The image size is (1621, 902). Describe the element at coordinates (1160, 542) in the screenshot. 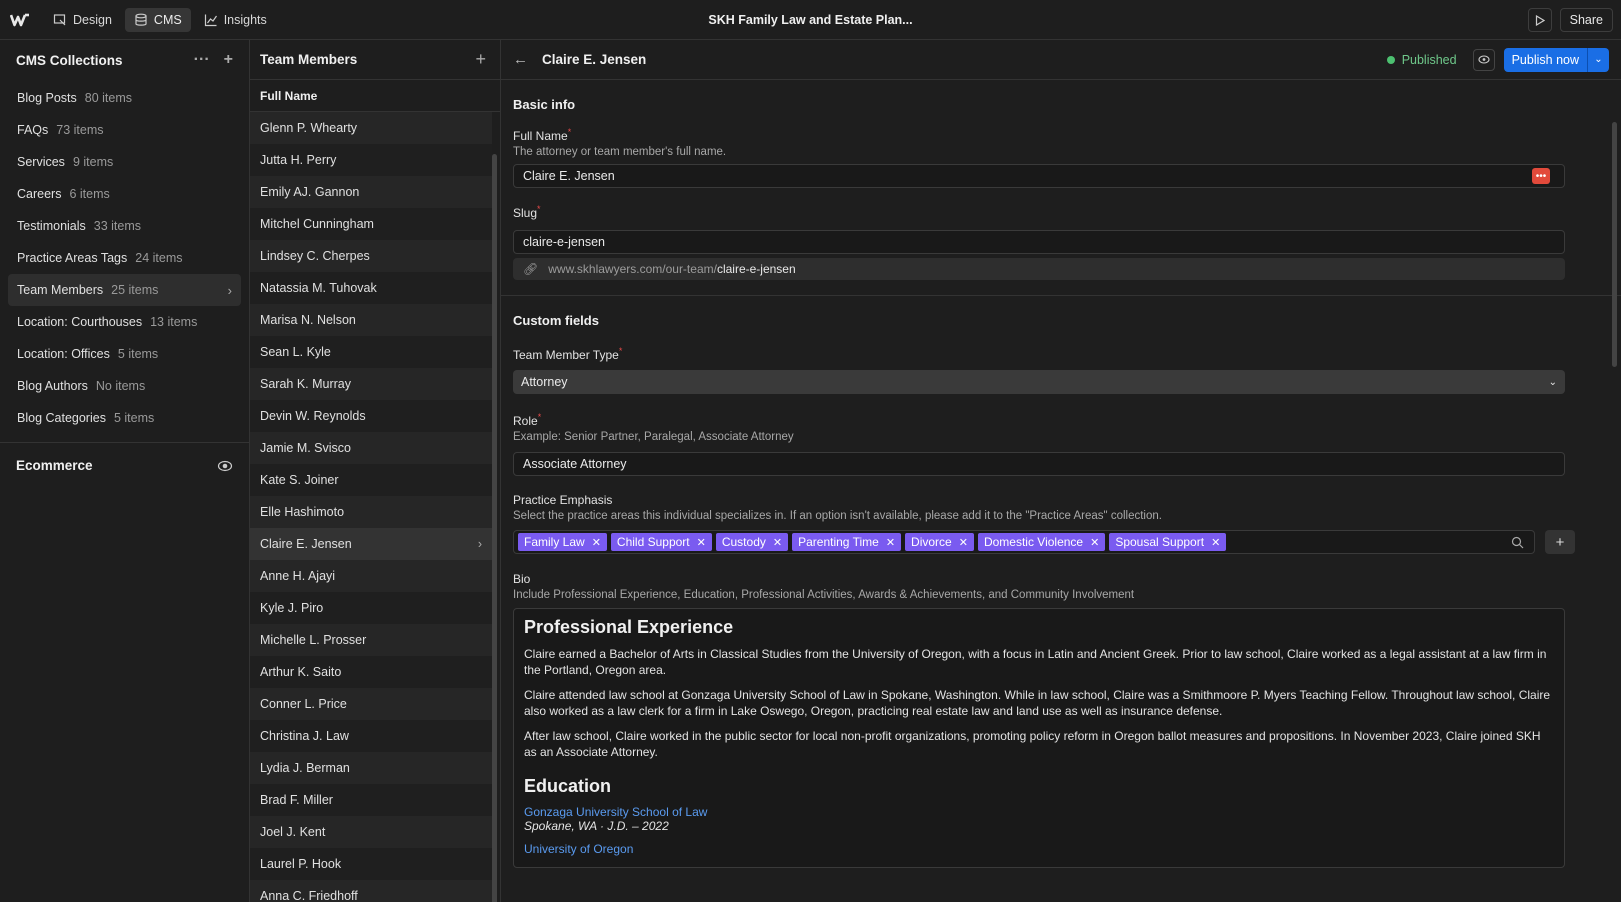

I see `practice-tag-label: Spousal Support` at that location.